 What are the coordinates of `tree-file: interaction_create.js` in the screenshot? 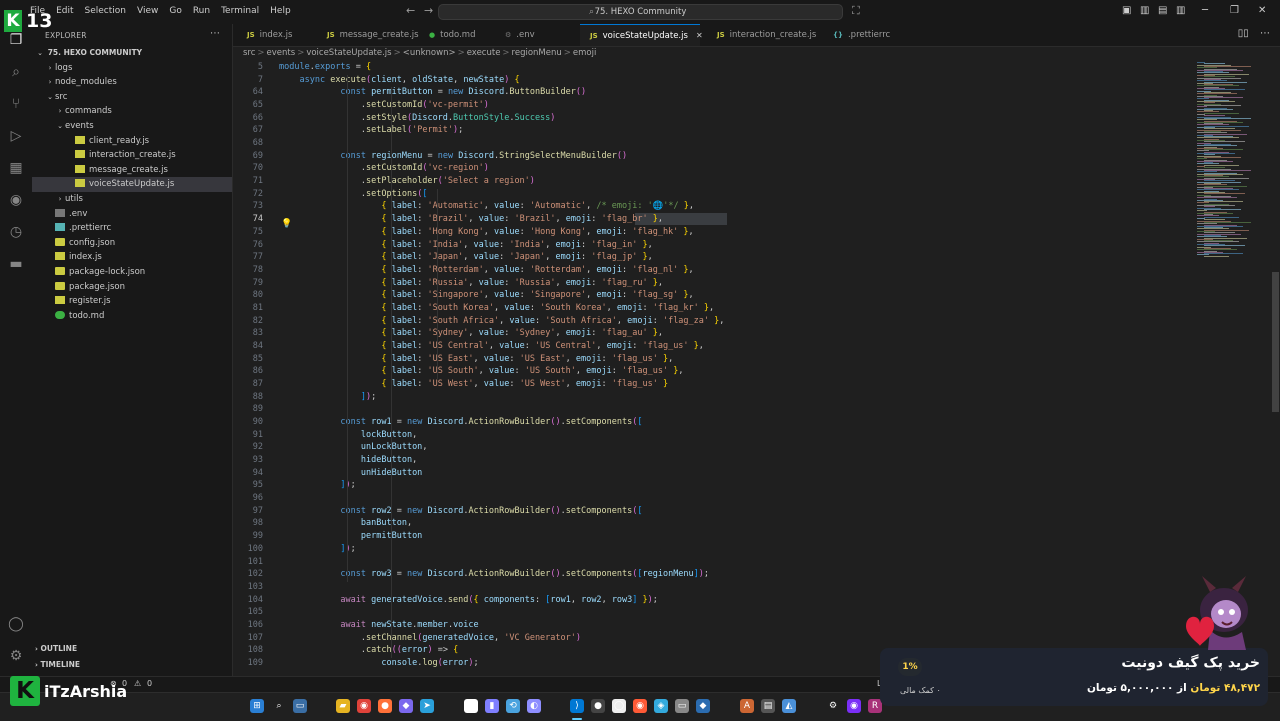 It's located at (132, 155).